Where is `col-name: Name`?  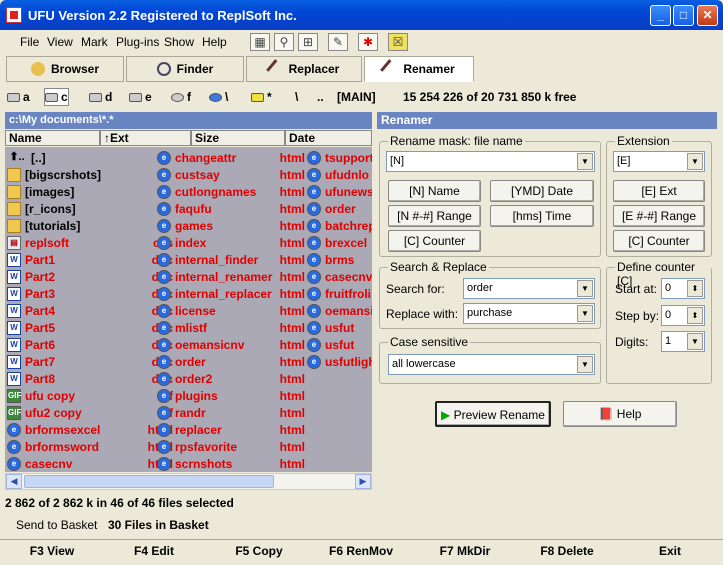
col-name: Name is located at coordinates (52, 138).